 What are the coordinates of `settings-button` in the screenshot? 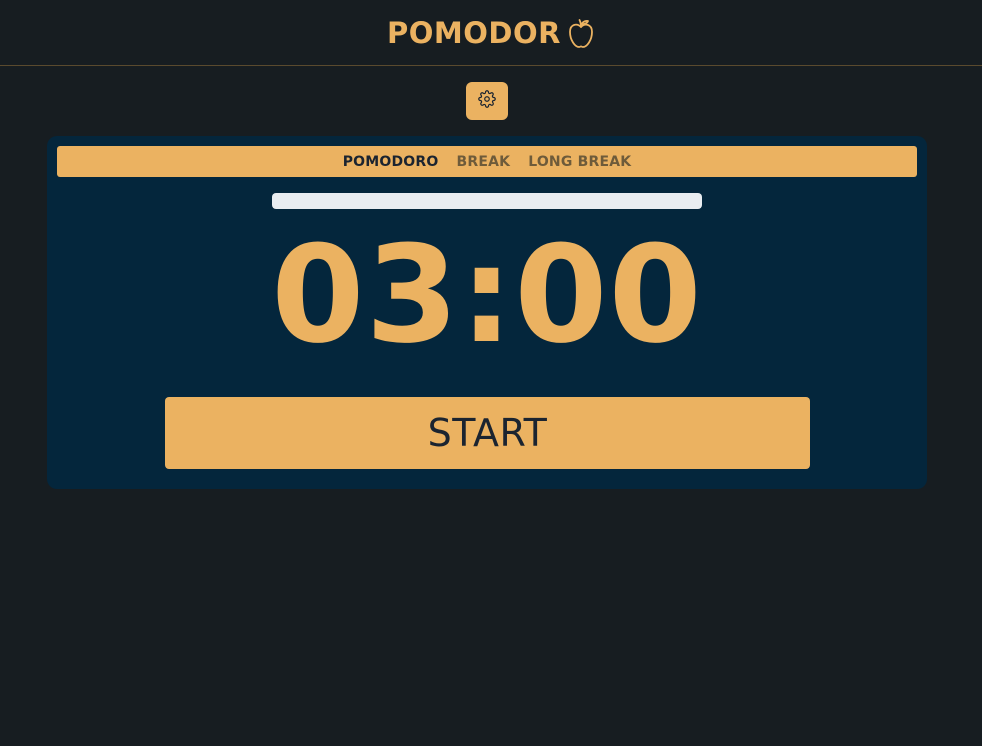 It's located at (487, 101).